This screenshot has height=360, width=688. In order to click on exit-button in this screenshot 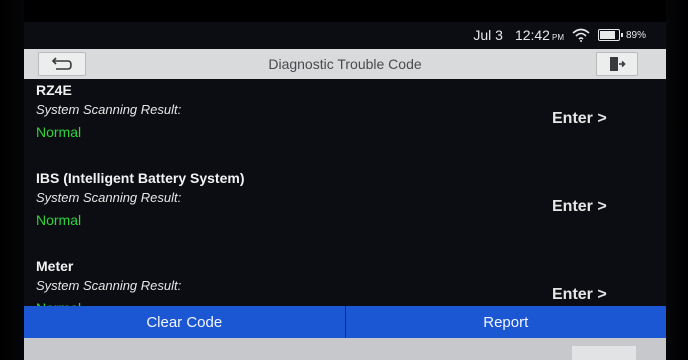, I will do `click(617, 64)`.